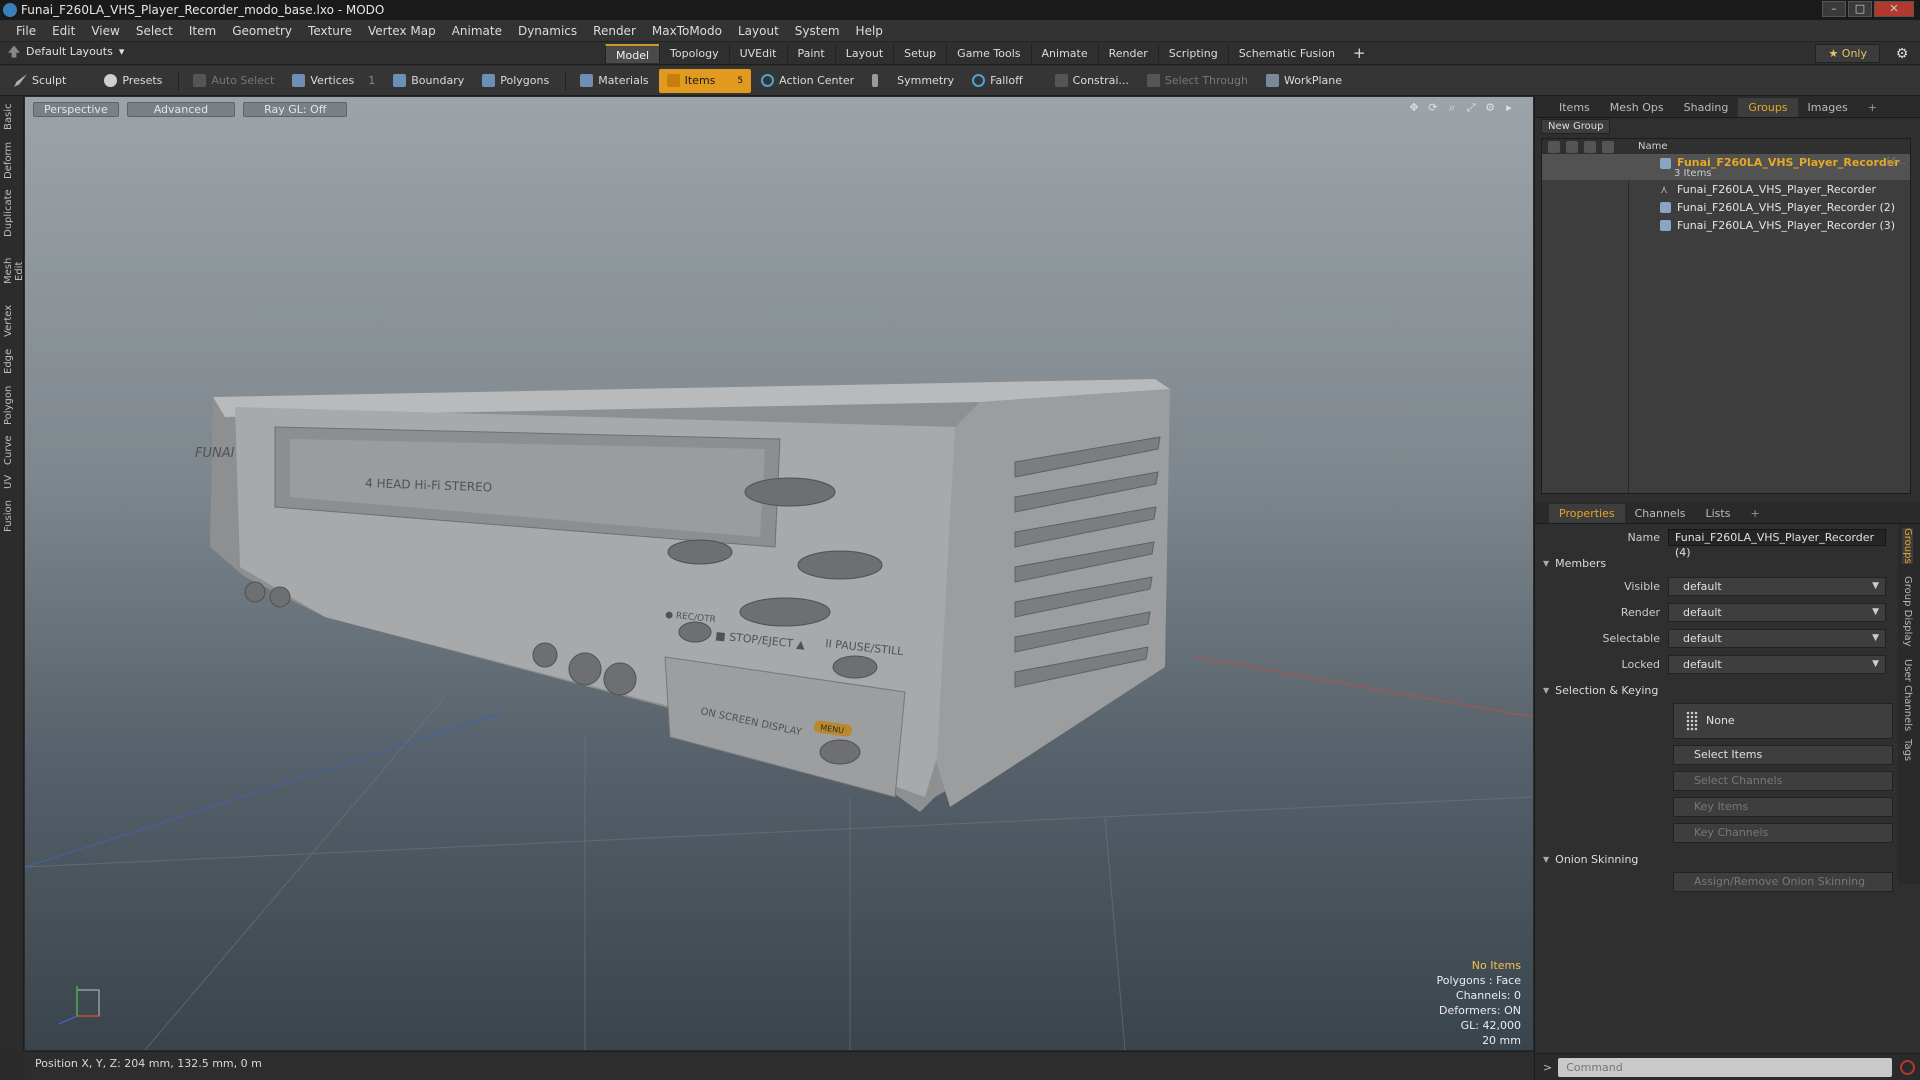  What do you see at coordinates (817, 31) in the screenshot?
I see `menu-system: System` at bounding box center [817, 31].